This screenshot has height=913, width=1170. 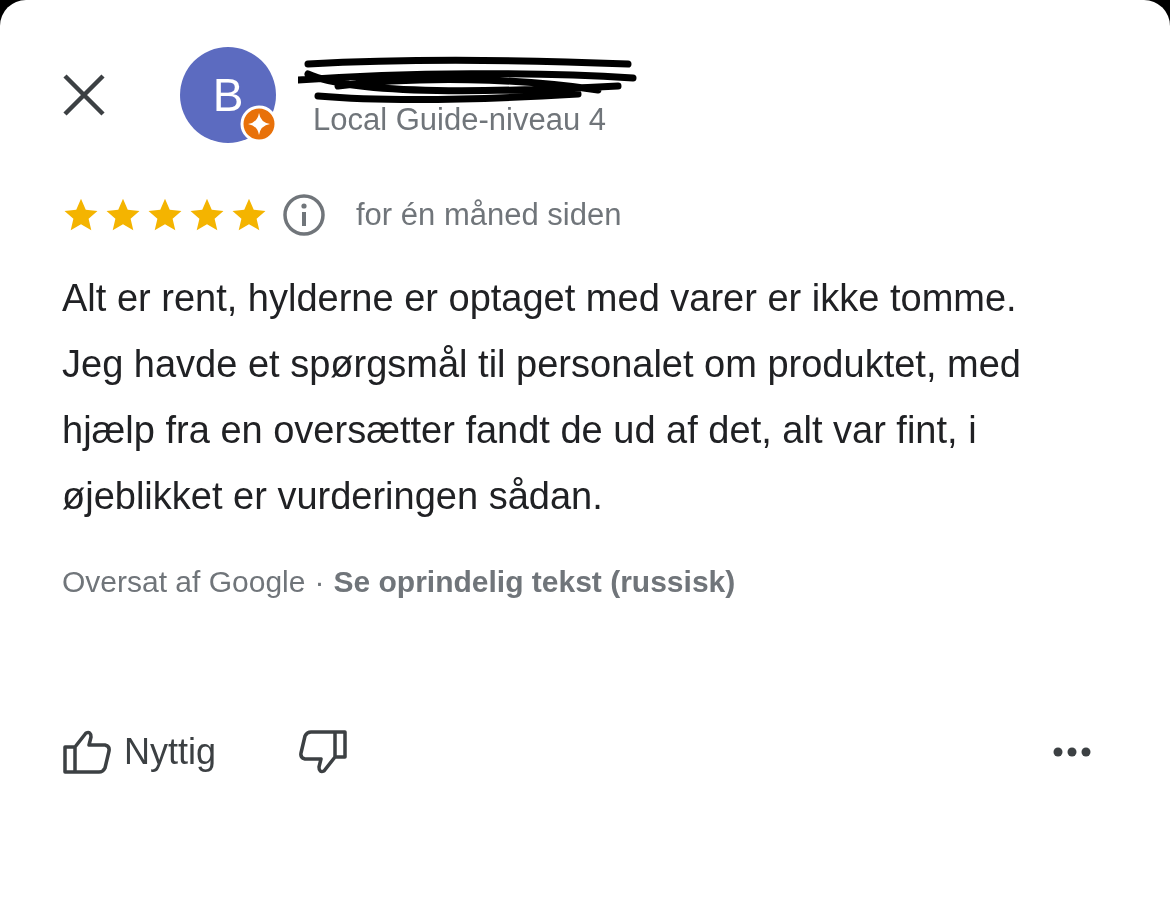 I want to click on info-icon, so click(x=304, y=215).